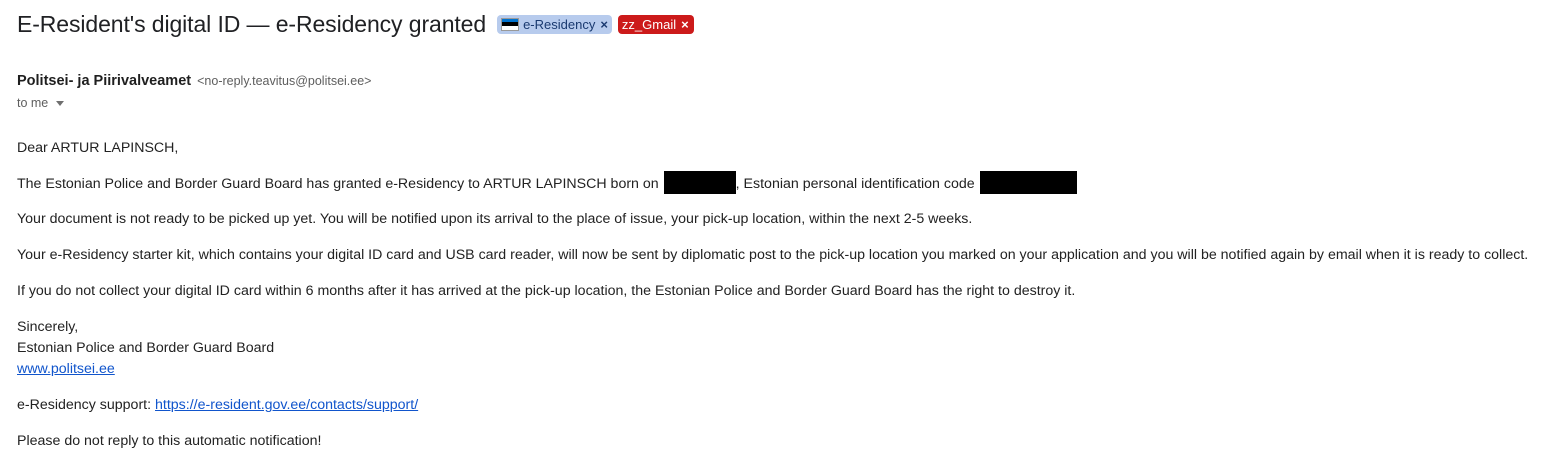 This screenshot has width=1560, height=459. I want to click on sender-name: Politsei- ja Piirivalveamet, so click(104, 81).